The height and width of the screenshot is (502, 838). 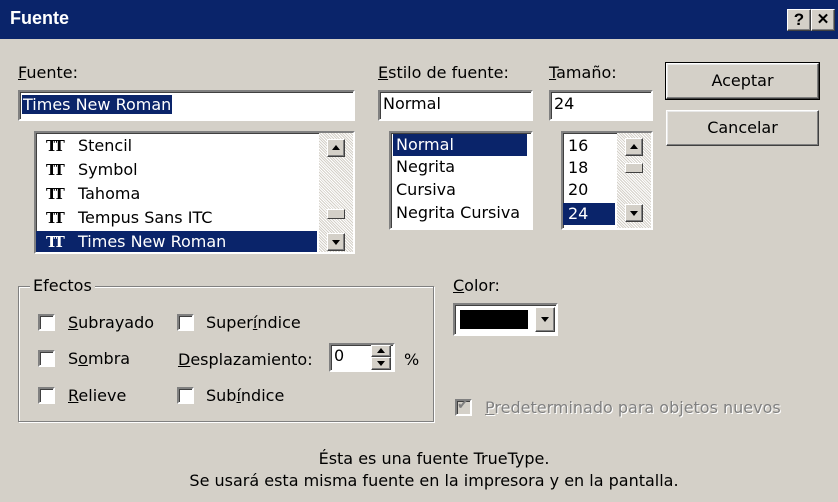 What do you see at coordinates (419, 19) in the screenshot?
I see `title-bar` at bounding box center [419, 19].